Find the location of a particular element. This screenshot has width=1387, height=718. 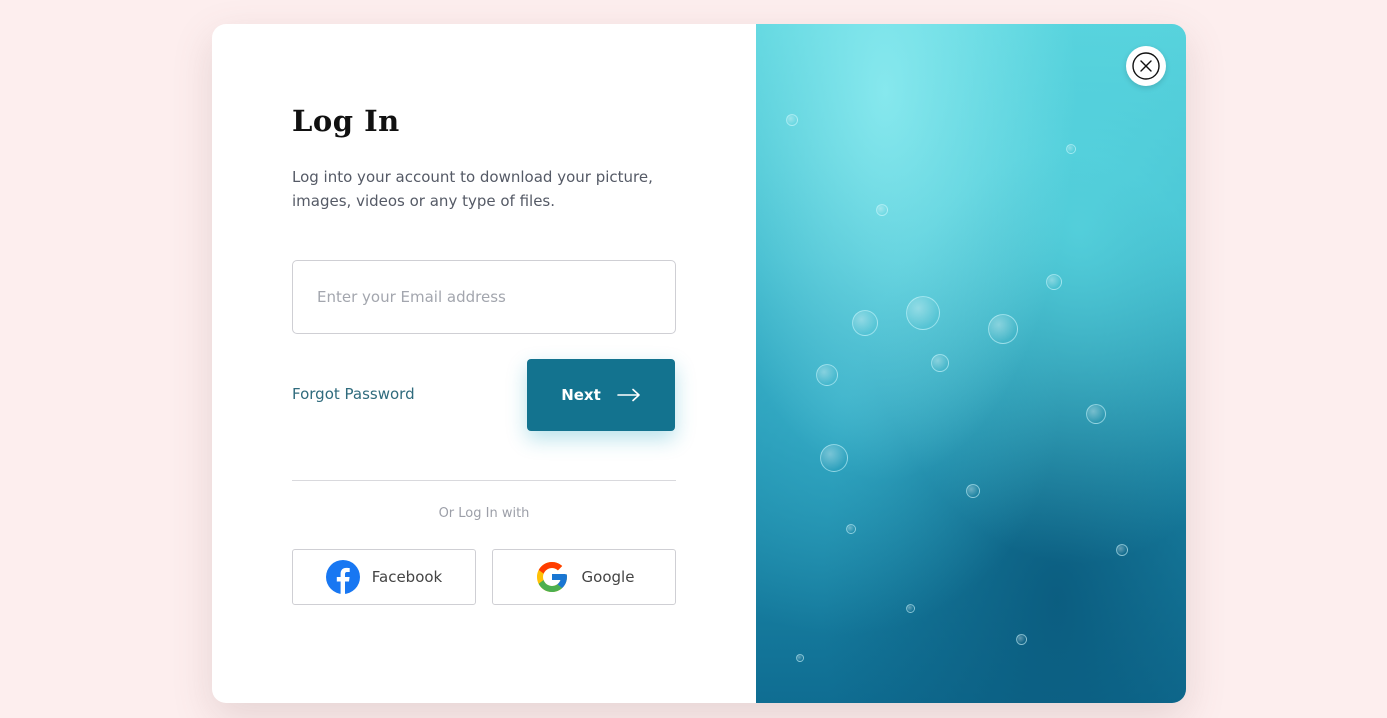

facebook-icon is located at coordinates (342, 577).